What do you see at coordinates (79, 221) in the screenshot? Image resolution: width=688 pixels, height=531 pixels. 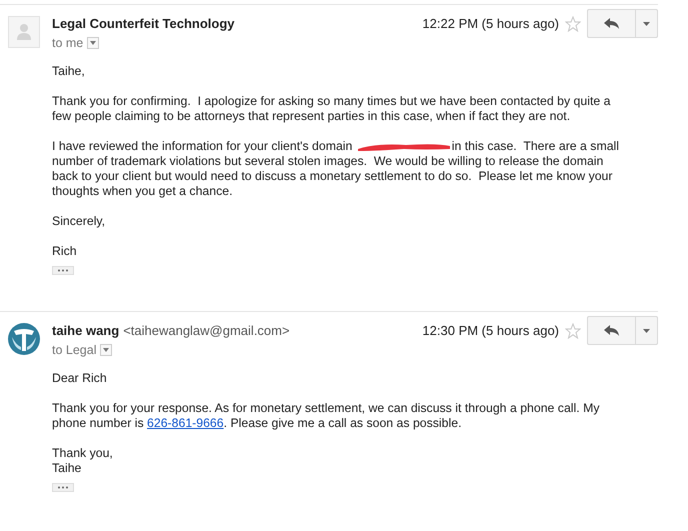 I see `message-paragraph: Sincerely,` at bounding box center [79, 221].